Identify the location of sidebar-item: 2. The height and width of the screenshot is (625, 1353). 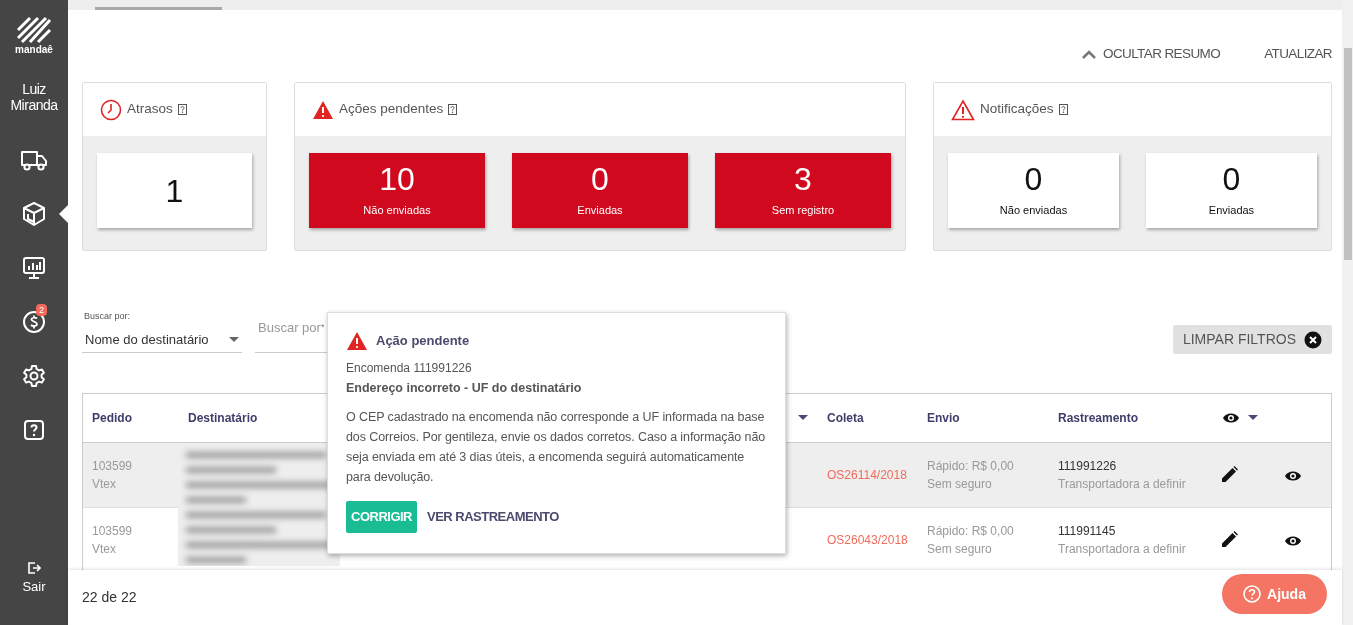
(34, 322).